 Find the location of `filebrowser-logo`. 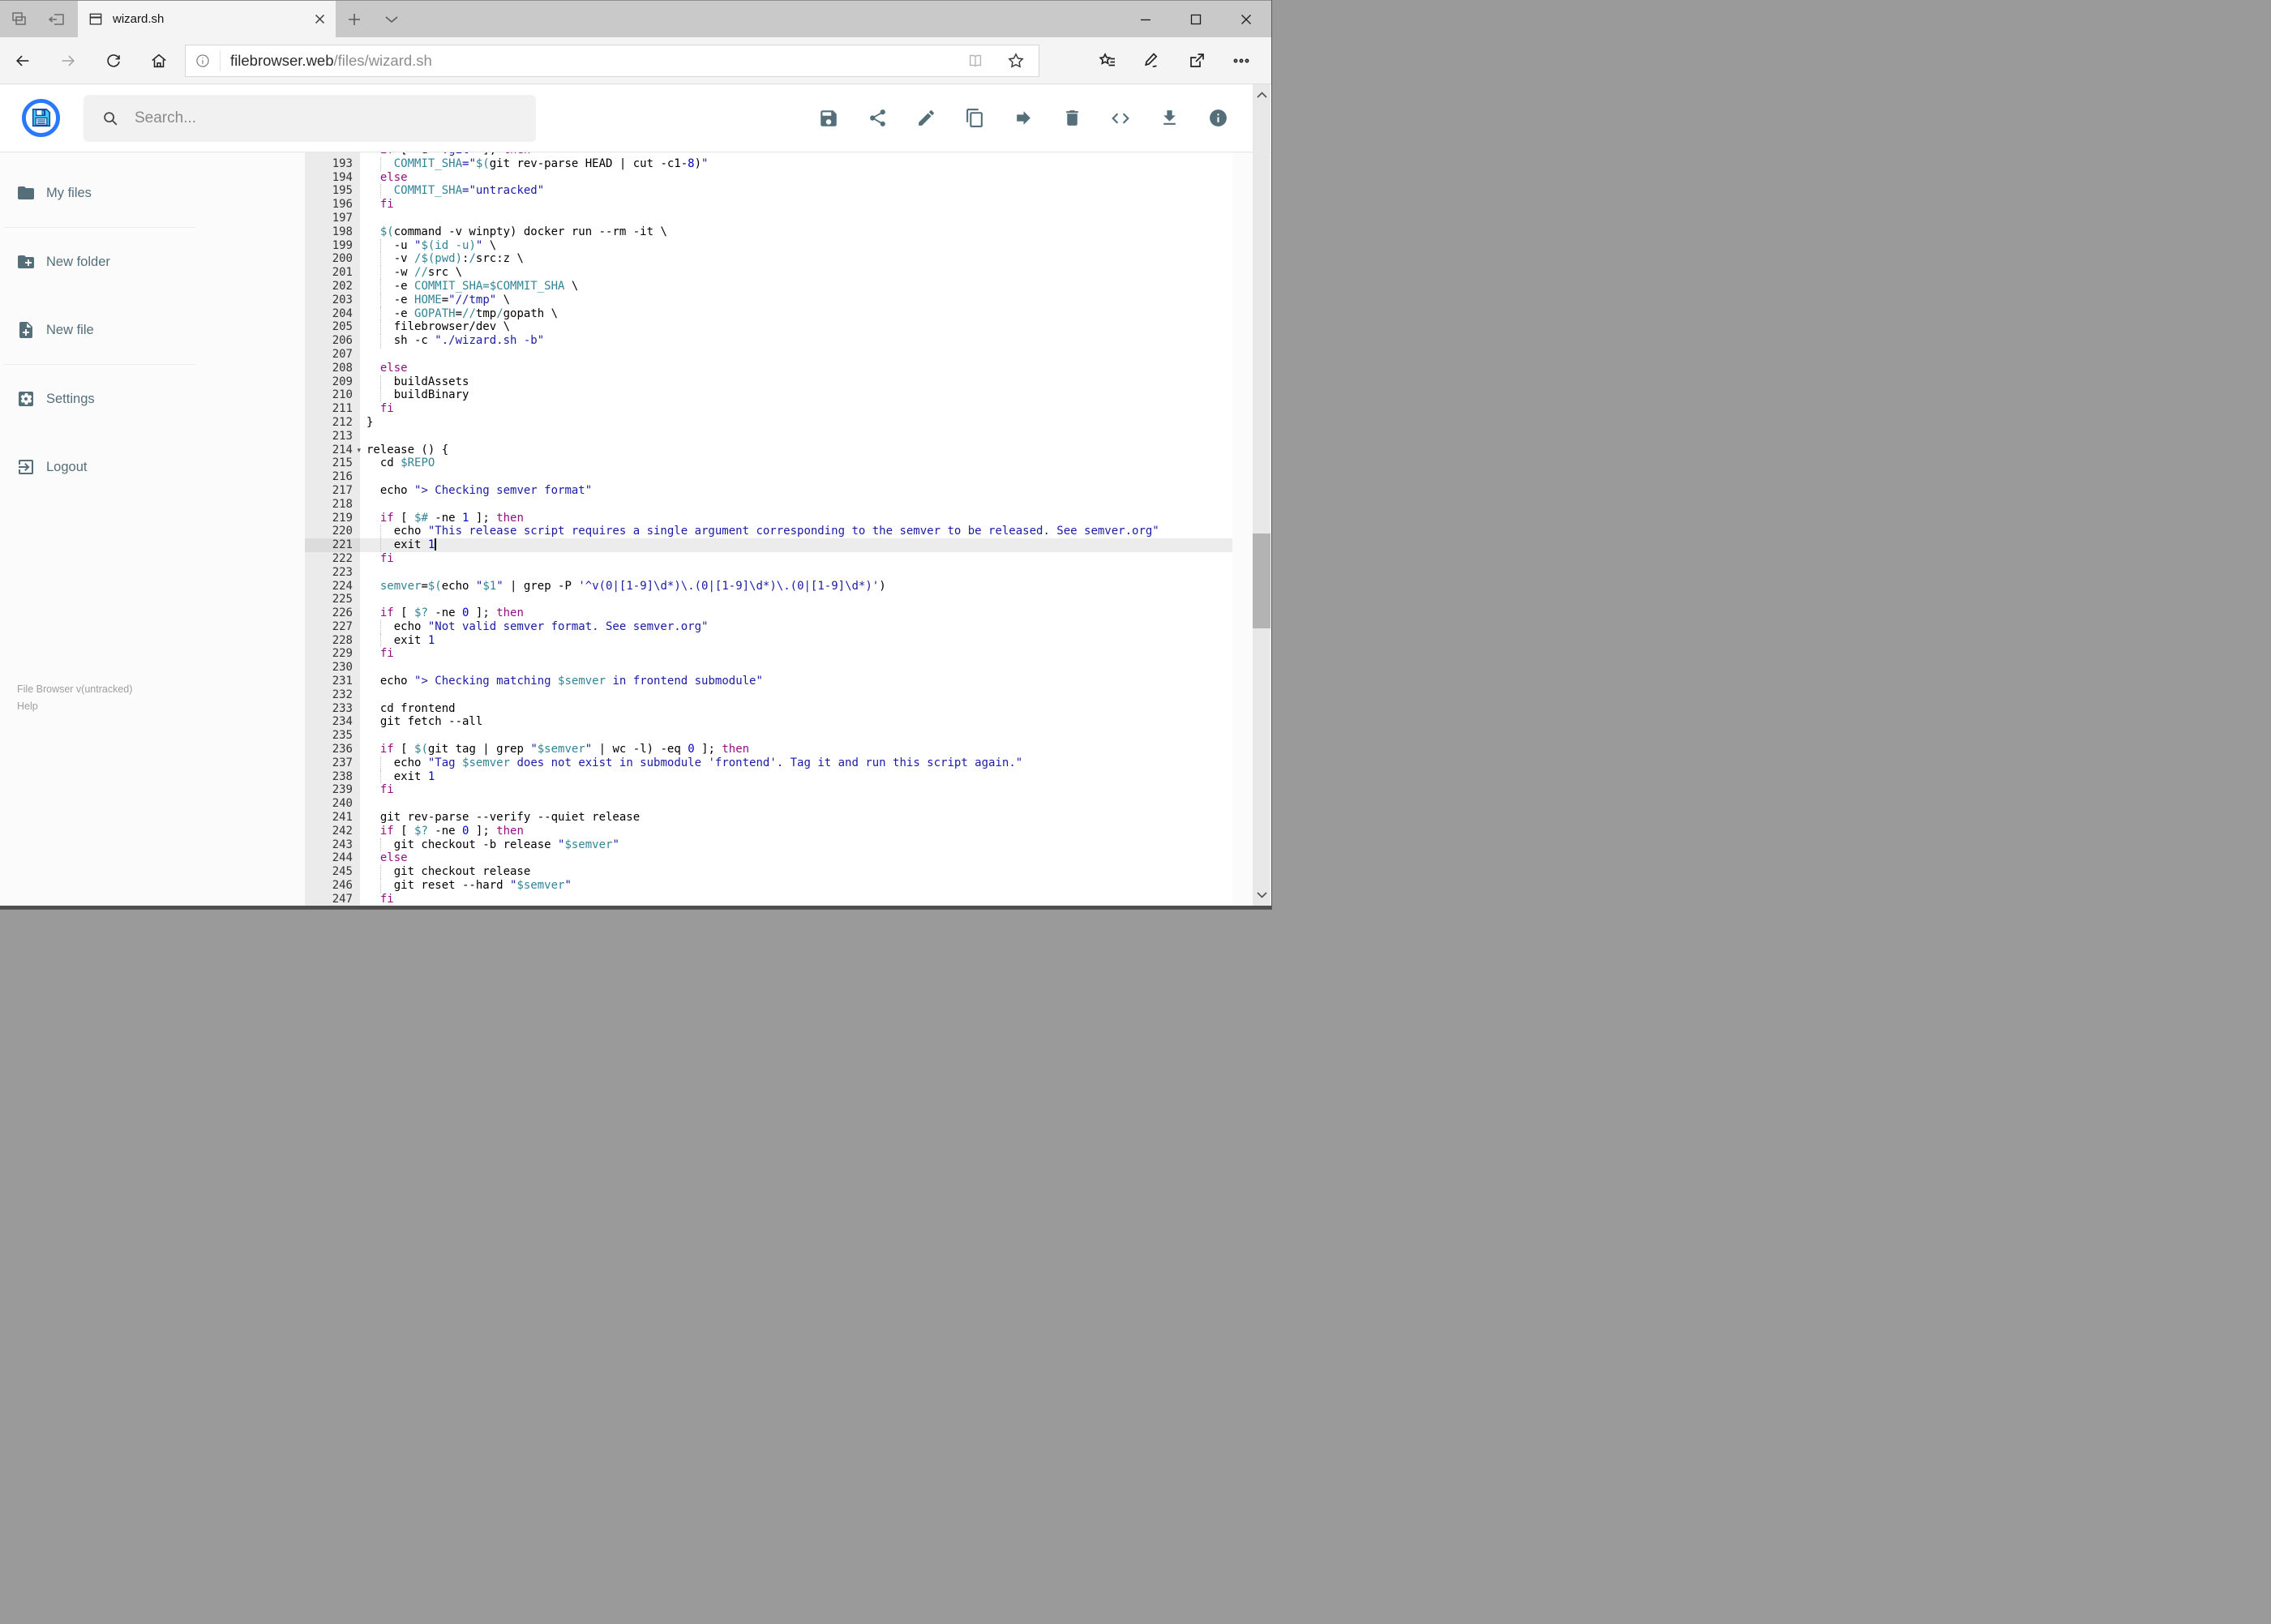

filebrowser-logo is located at coordinates (41, 118).